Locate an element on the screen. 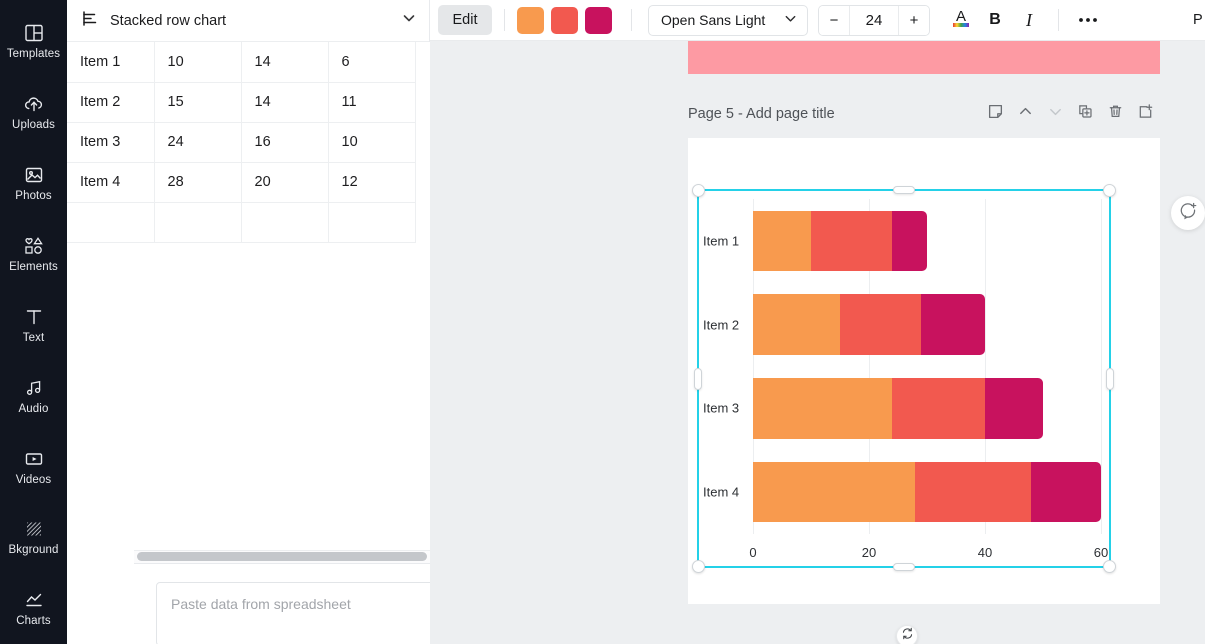  font-size-value: 24 is located at coordinates (874, 20).